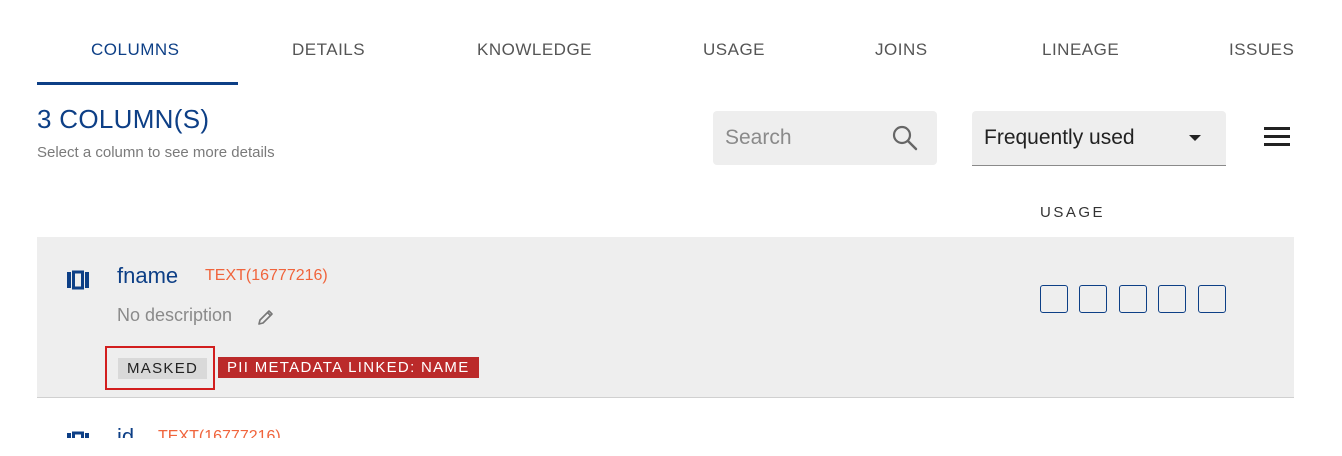 The height and width of the screenshot is (456, 1342). Describe the element at coordinates (1195, 138) in the screenshot. I see `chevron-down-icon` at that location.